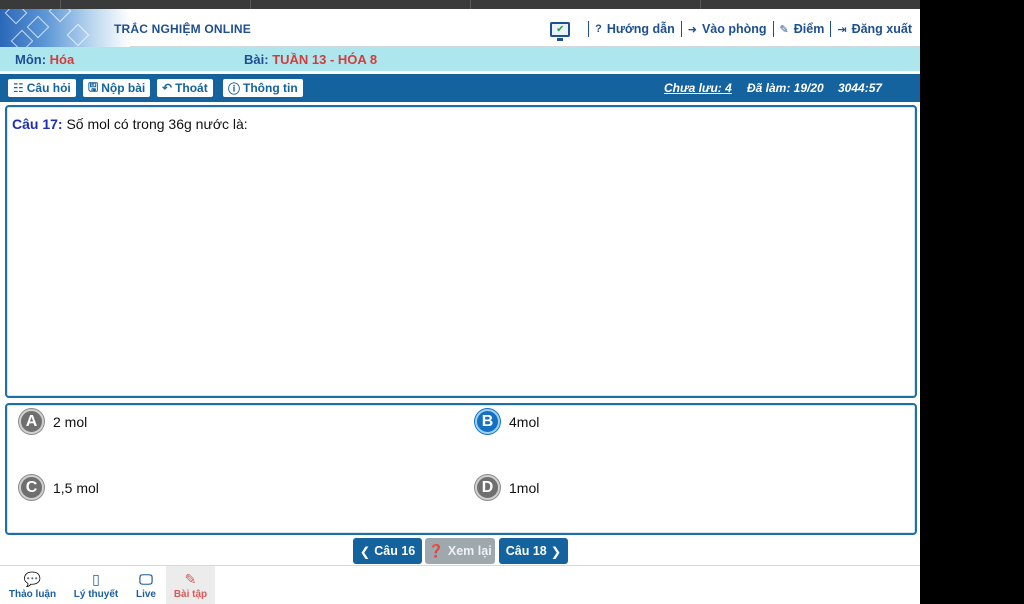 The width and height of the screenshot is (1024, 604). What do you see at coordinates (560, 31) in the screenshot?
I see `monitor-check-icon: ✔` at bounding box center [560, 31].